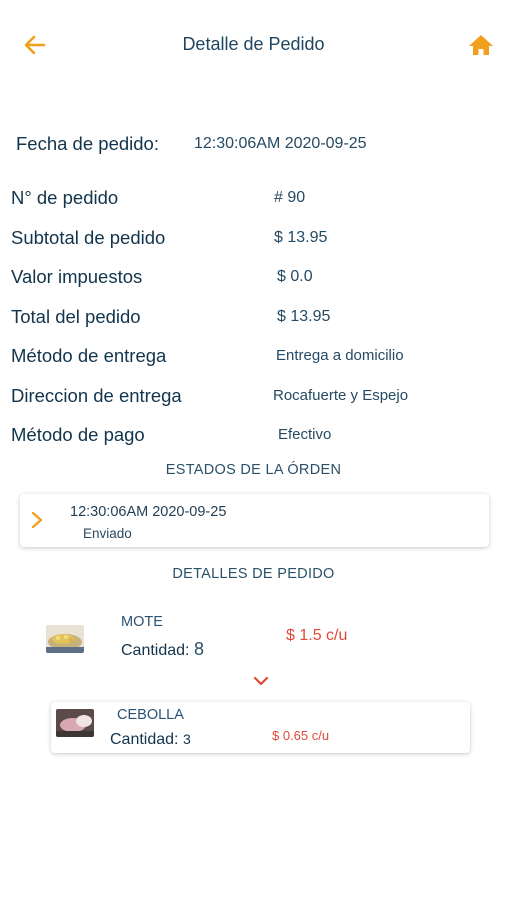 This screenshot has height=900, width=507. What do you see at coordinates (280, 143) in the screenshot?
I see `order-date-value: 12:30:06AM 2020-09-25` at bounding box center [280, 143].